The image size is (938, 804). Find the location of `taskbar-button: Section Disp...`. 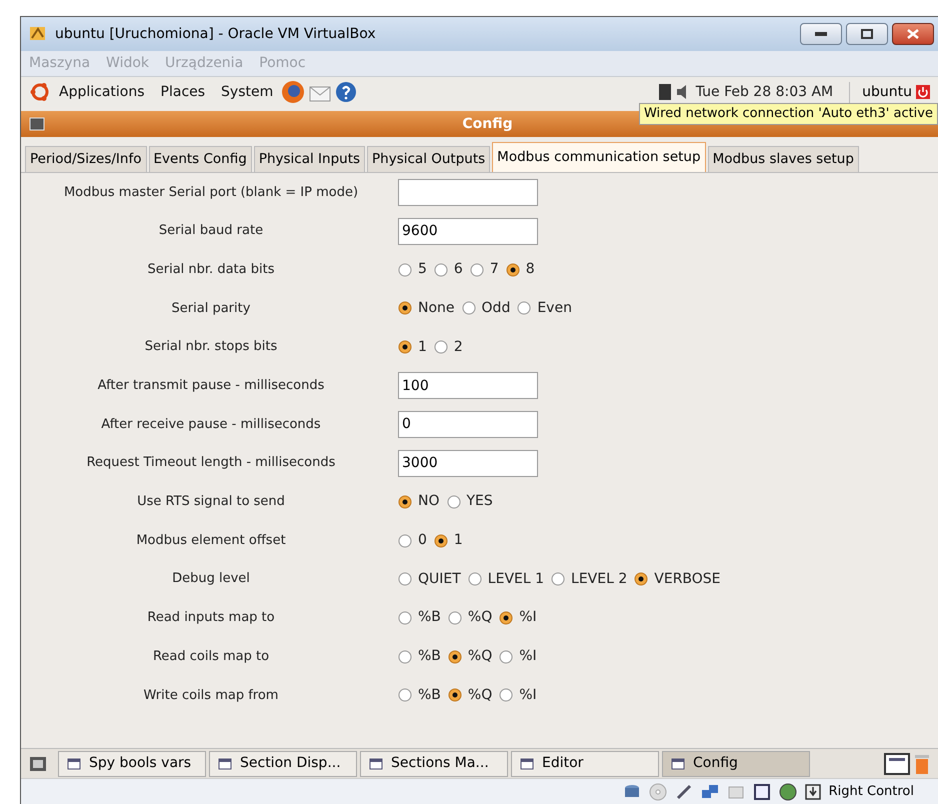

taskbar-button: Section Disp... is located at coordinates (283, 763).